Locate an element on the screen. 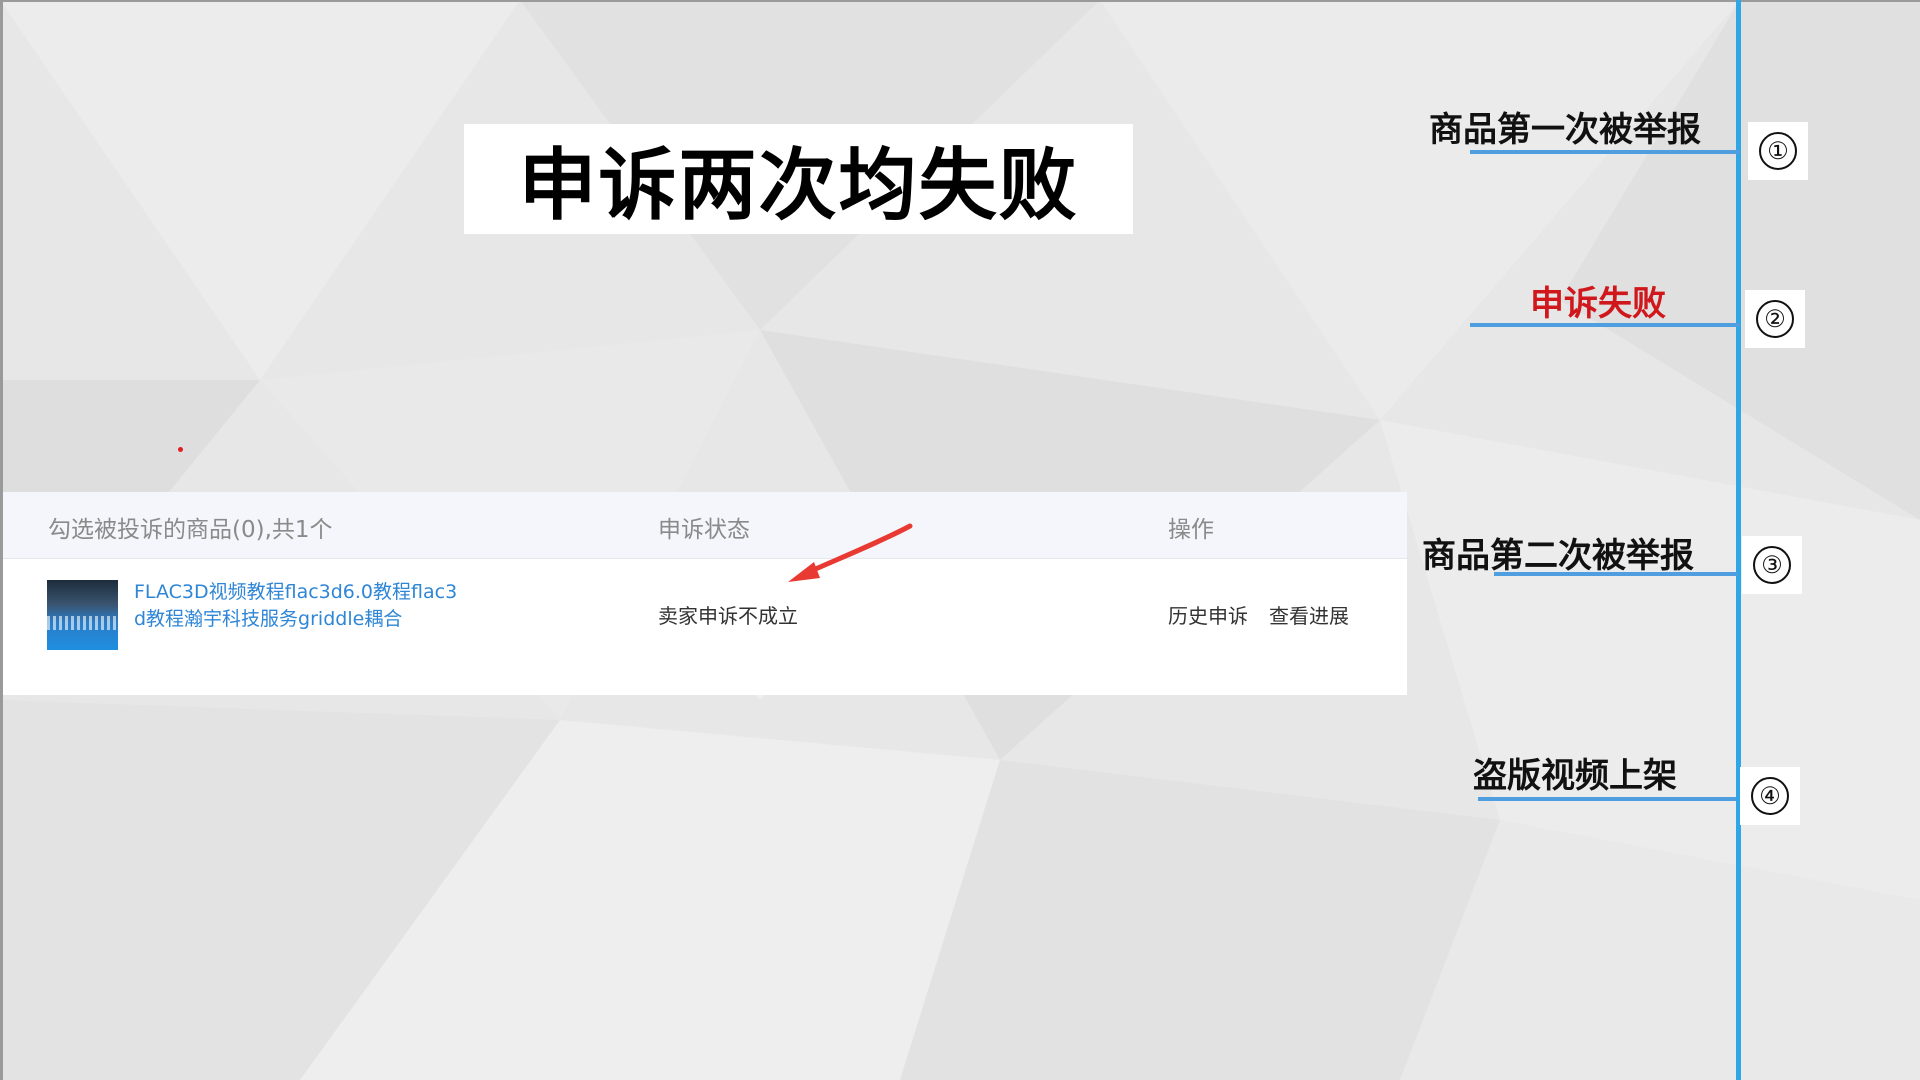 The width and height of the screenshot is (1920, 1080). page-title: 申诉两次均失败 is located at coordinates (798, 186).